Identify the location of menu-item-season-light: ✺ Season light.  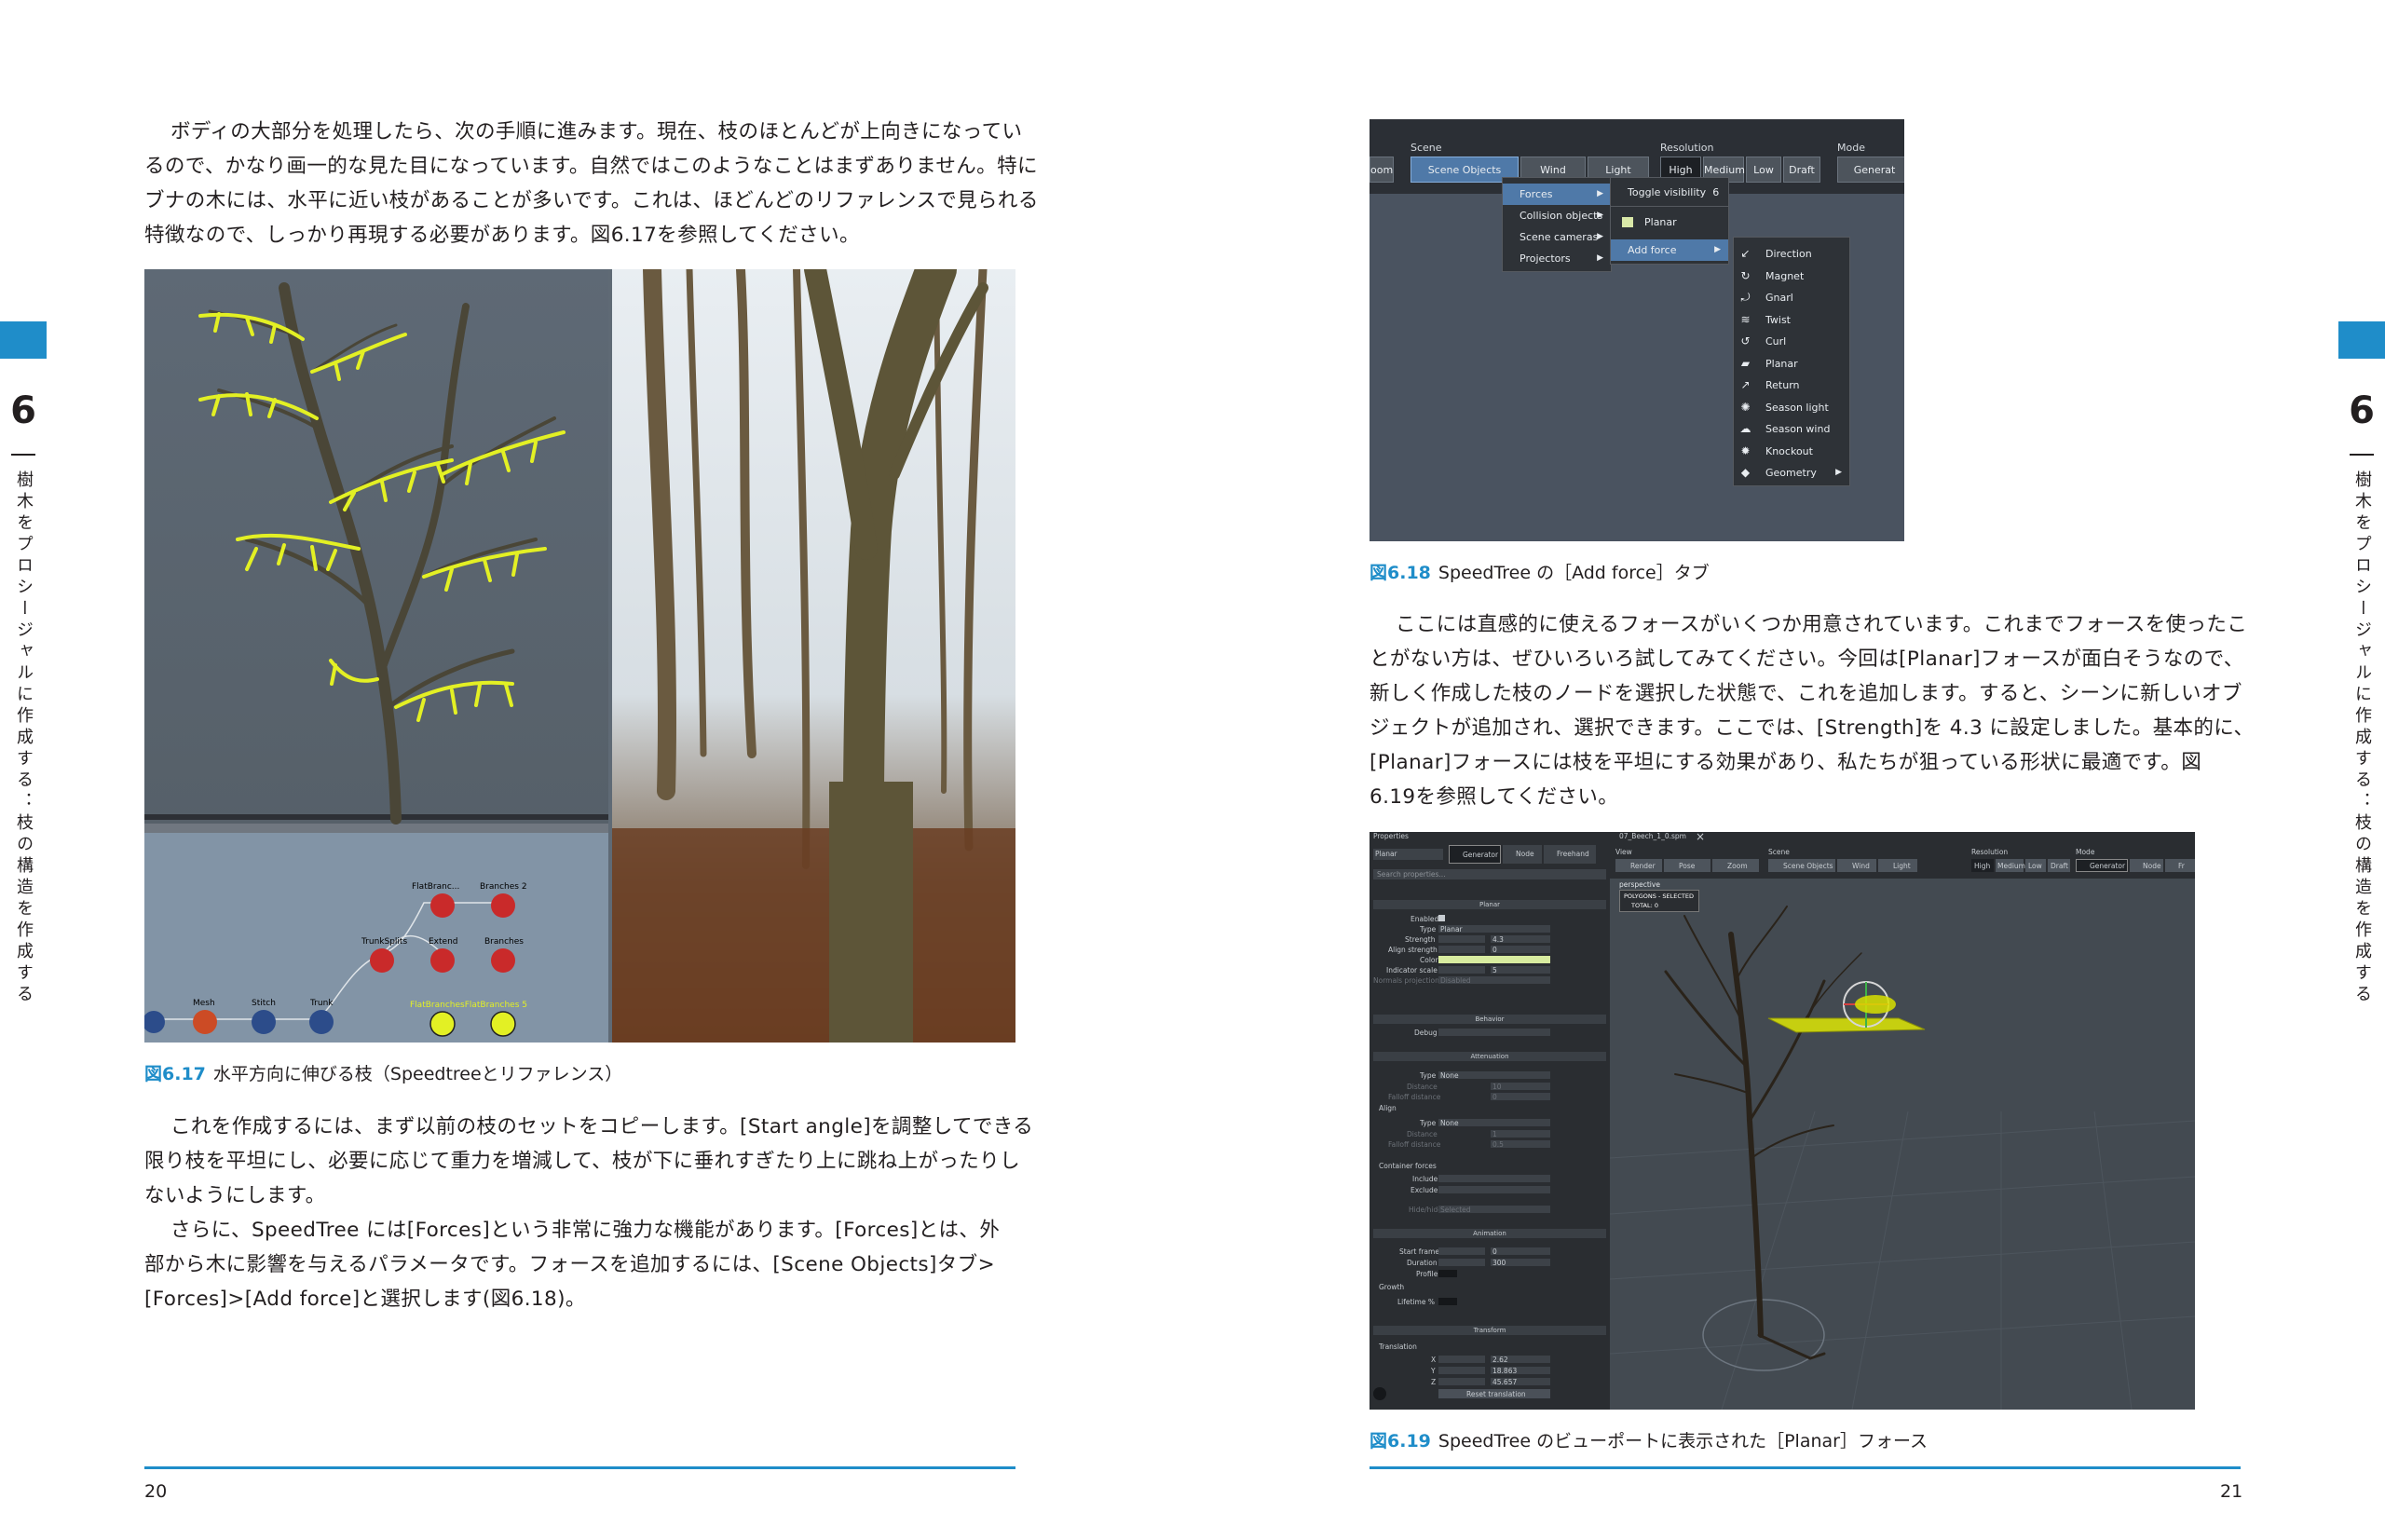
(1792, 407).